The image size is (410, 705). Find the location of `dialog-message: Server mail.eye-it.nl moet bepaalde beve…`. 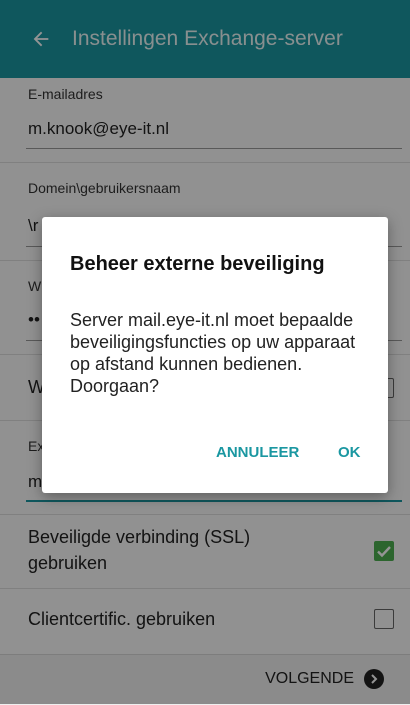

dialog-message: Server mail.eye-it.nl moet bepaalde beve… is located at coordinates (213, 353).